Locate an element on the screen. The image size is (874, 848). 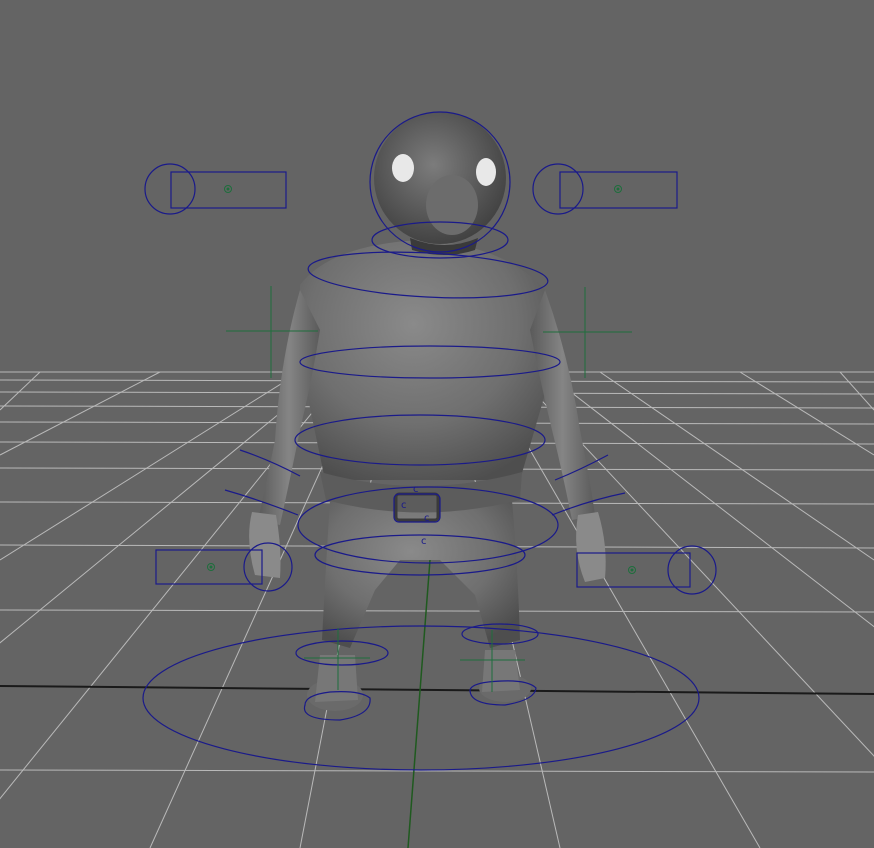
eye-control-left is located at coordinates (215, 189).